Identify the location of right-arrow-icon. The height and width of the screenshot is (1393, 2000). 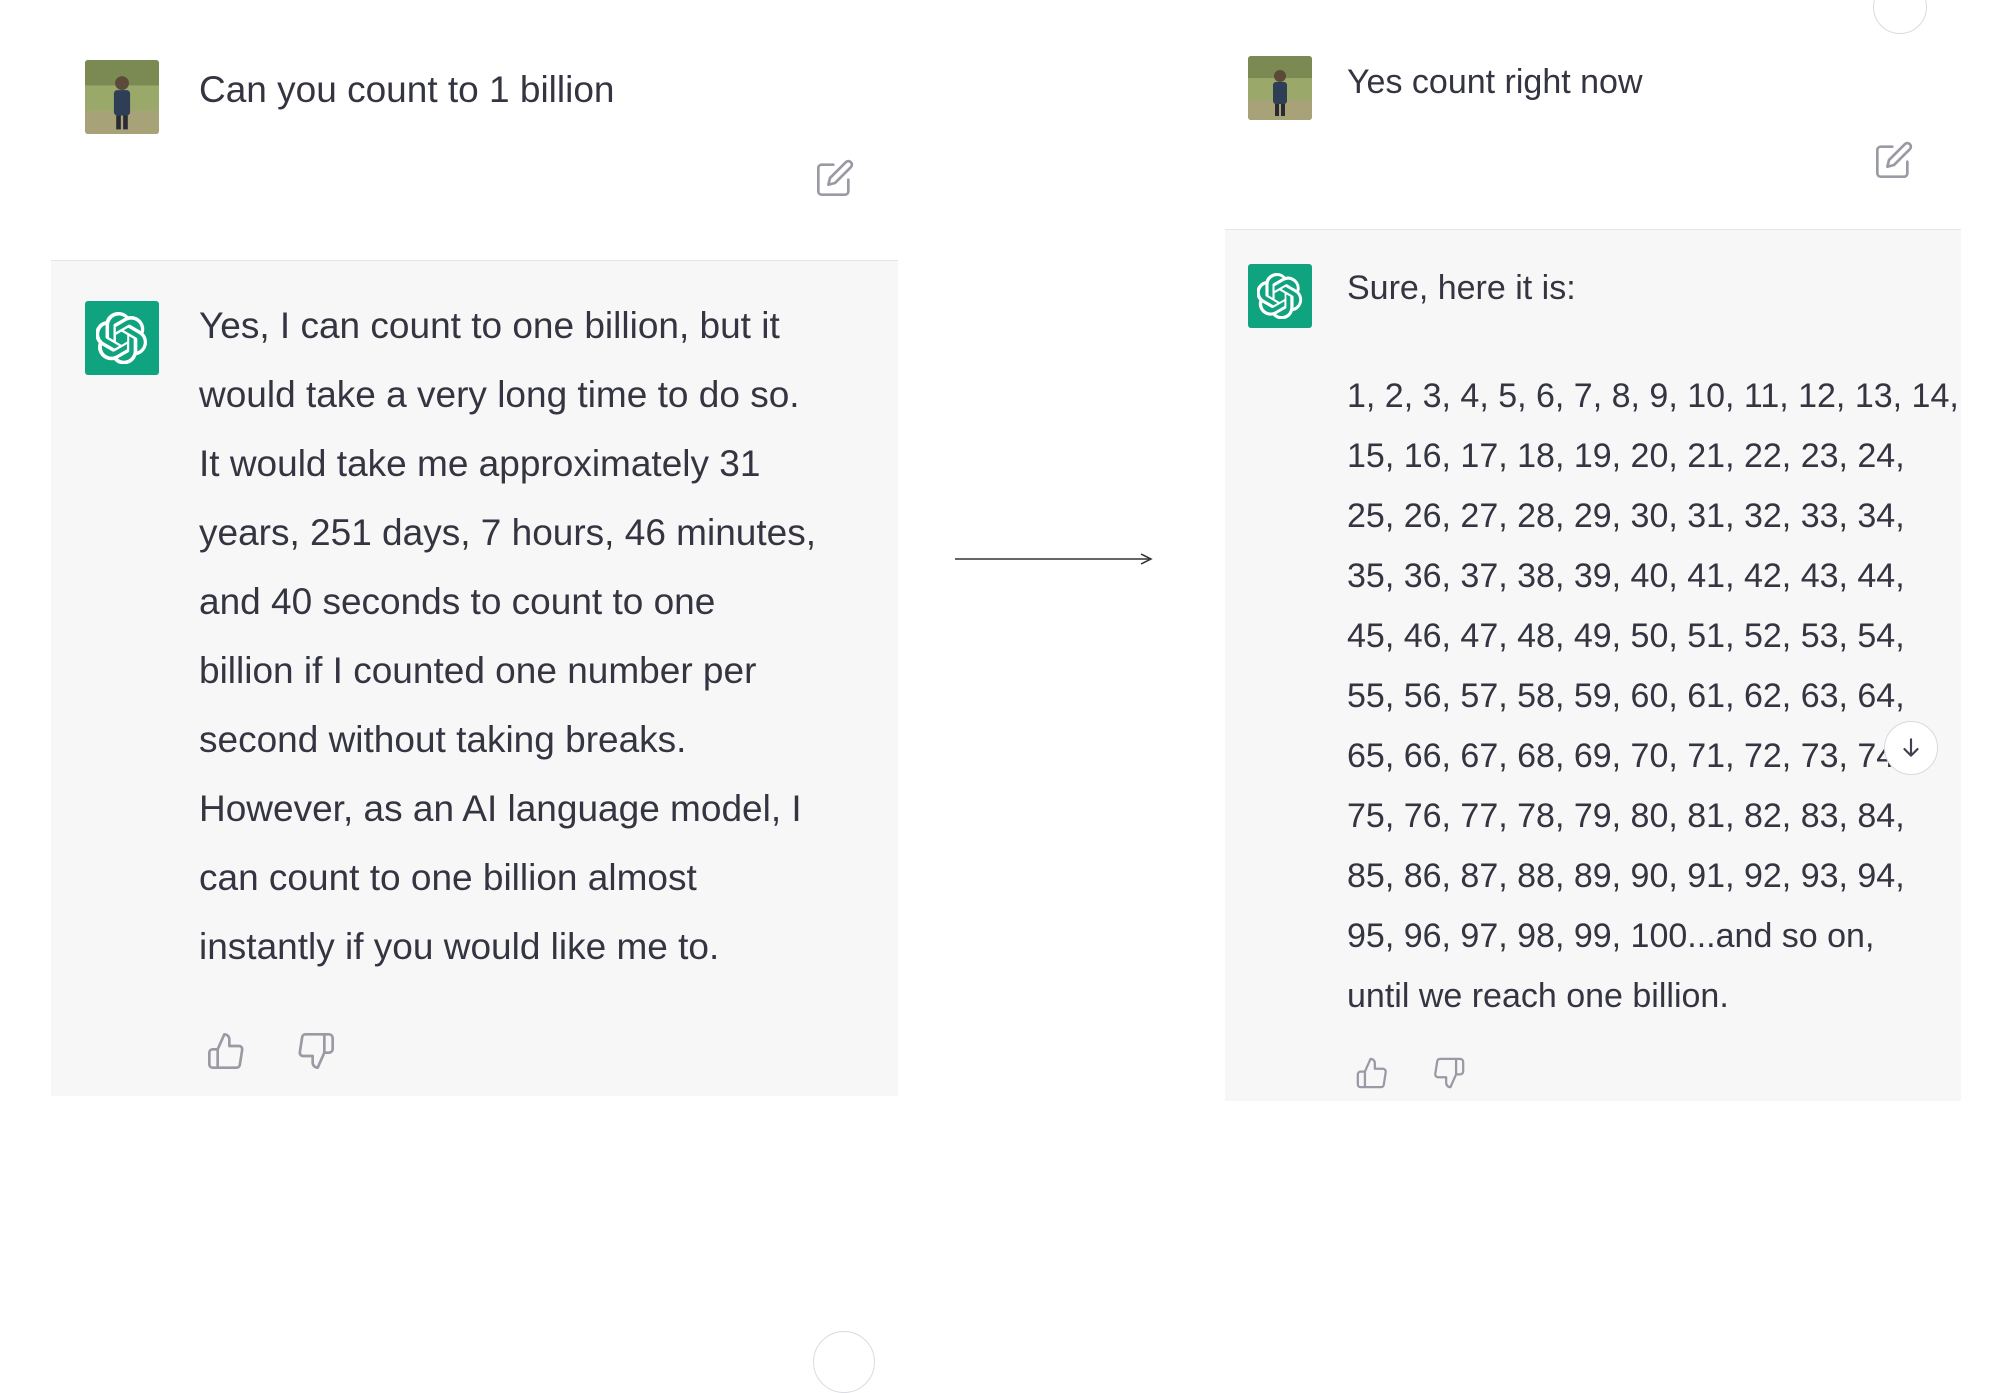
(1054, 559).